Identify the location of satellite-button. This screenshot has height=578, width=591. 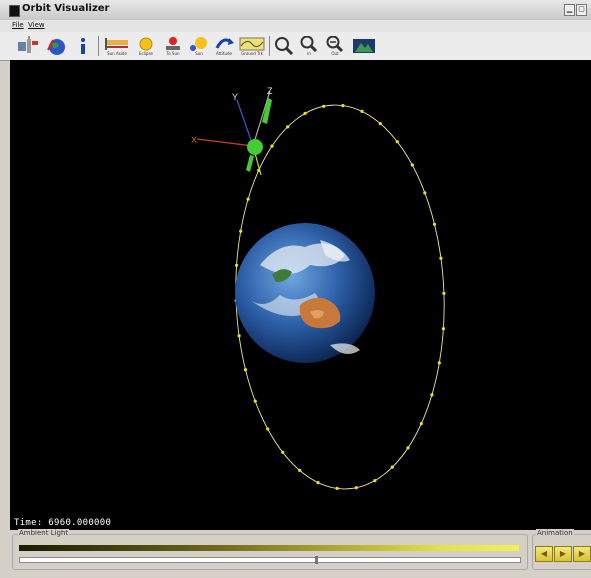
(28, 46).